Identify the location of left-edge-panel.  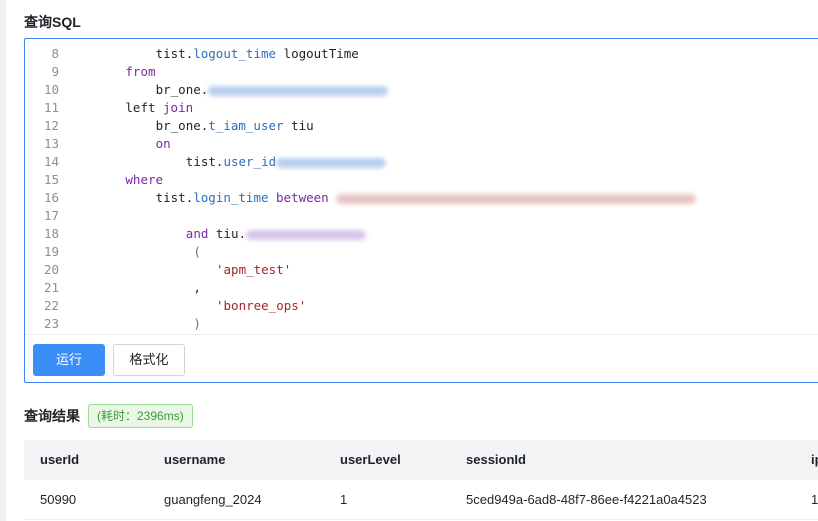
(3, 260).